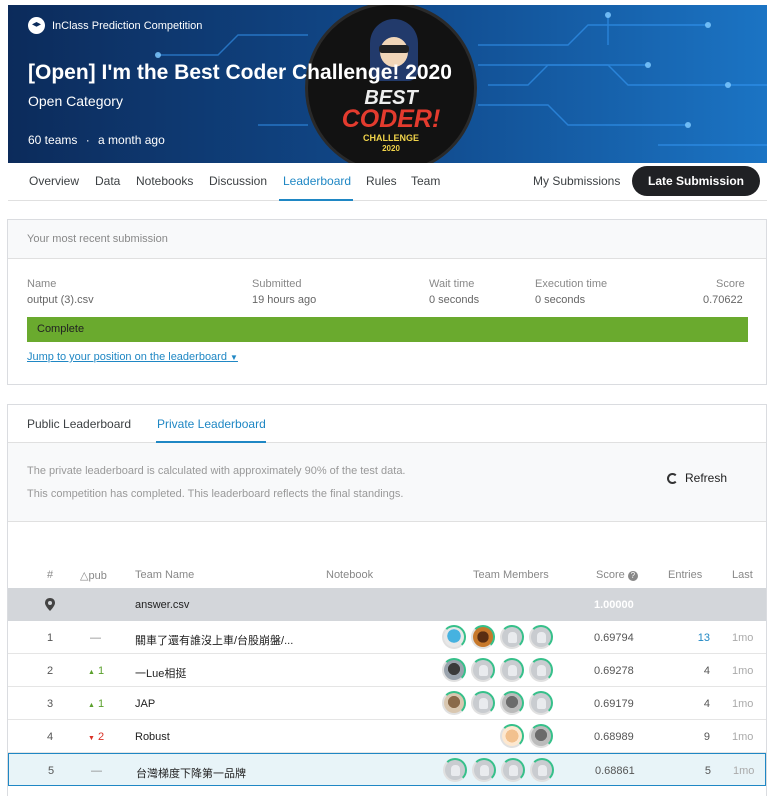 This screenshot has height=796, width=777. Describe the element at coordinates (387, 736) in the screenshot. I see `table-row: 4 ▼ 2 Robust 0.68989 9 1mo` at that location.